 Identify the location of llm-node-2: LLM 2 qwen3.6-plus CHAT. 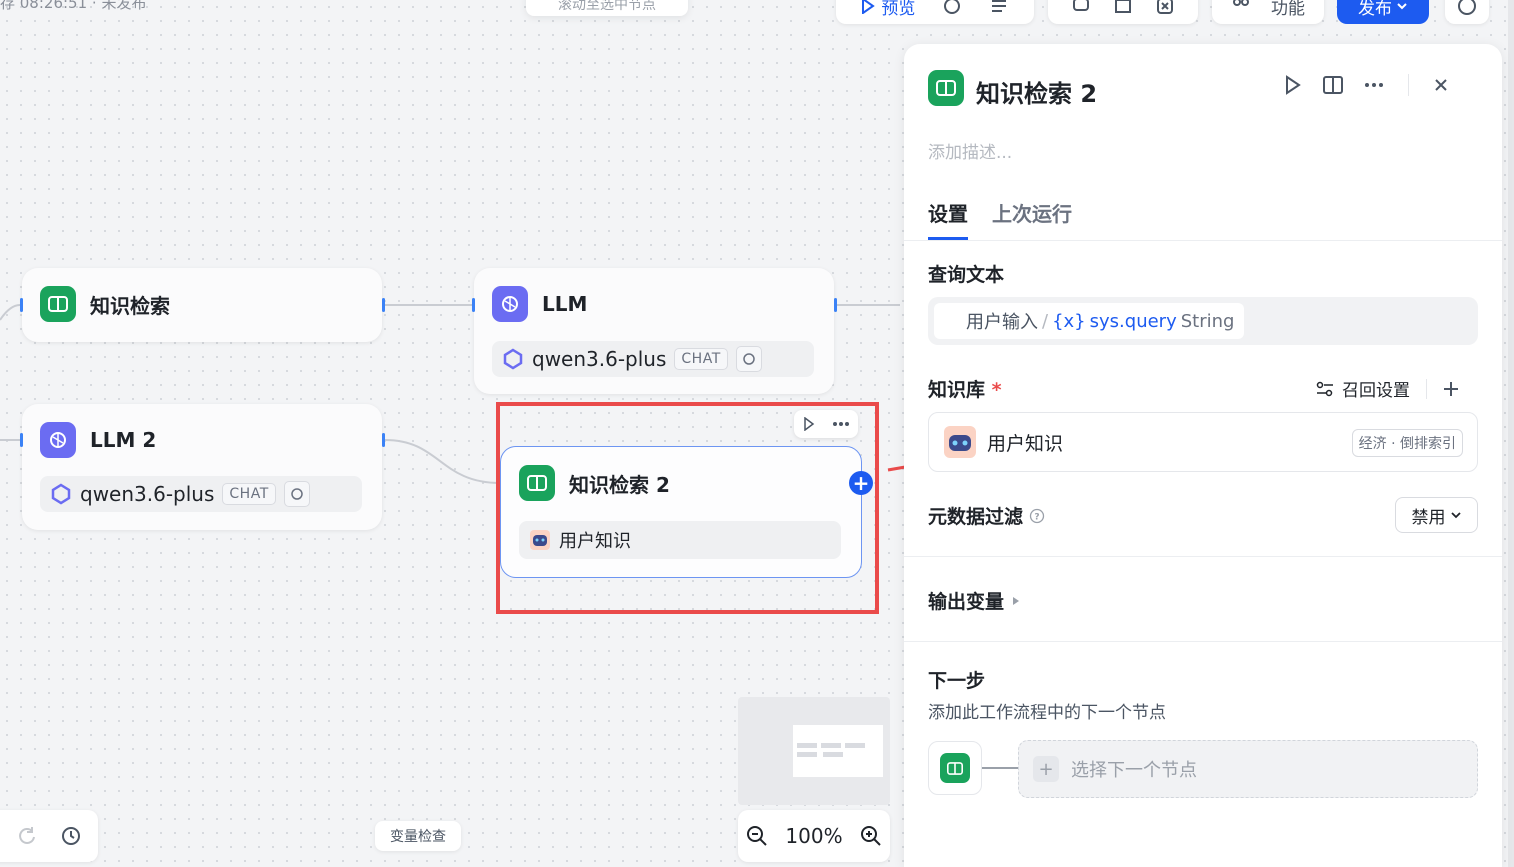
(202, 467).